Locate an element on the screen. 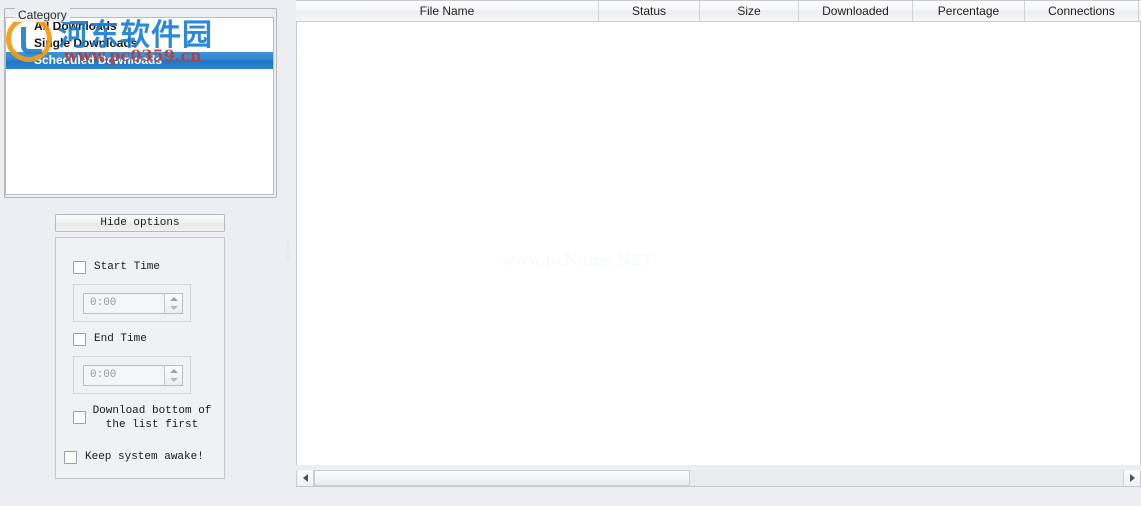 The width and height of the screenshot is (1141, 506). bottom-strip is located at coordinates (570, 498).